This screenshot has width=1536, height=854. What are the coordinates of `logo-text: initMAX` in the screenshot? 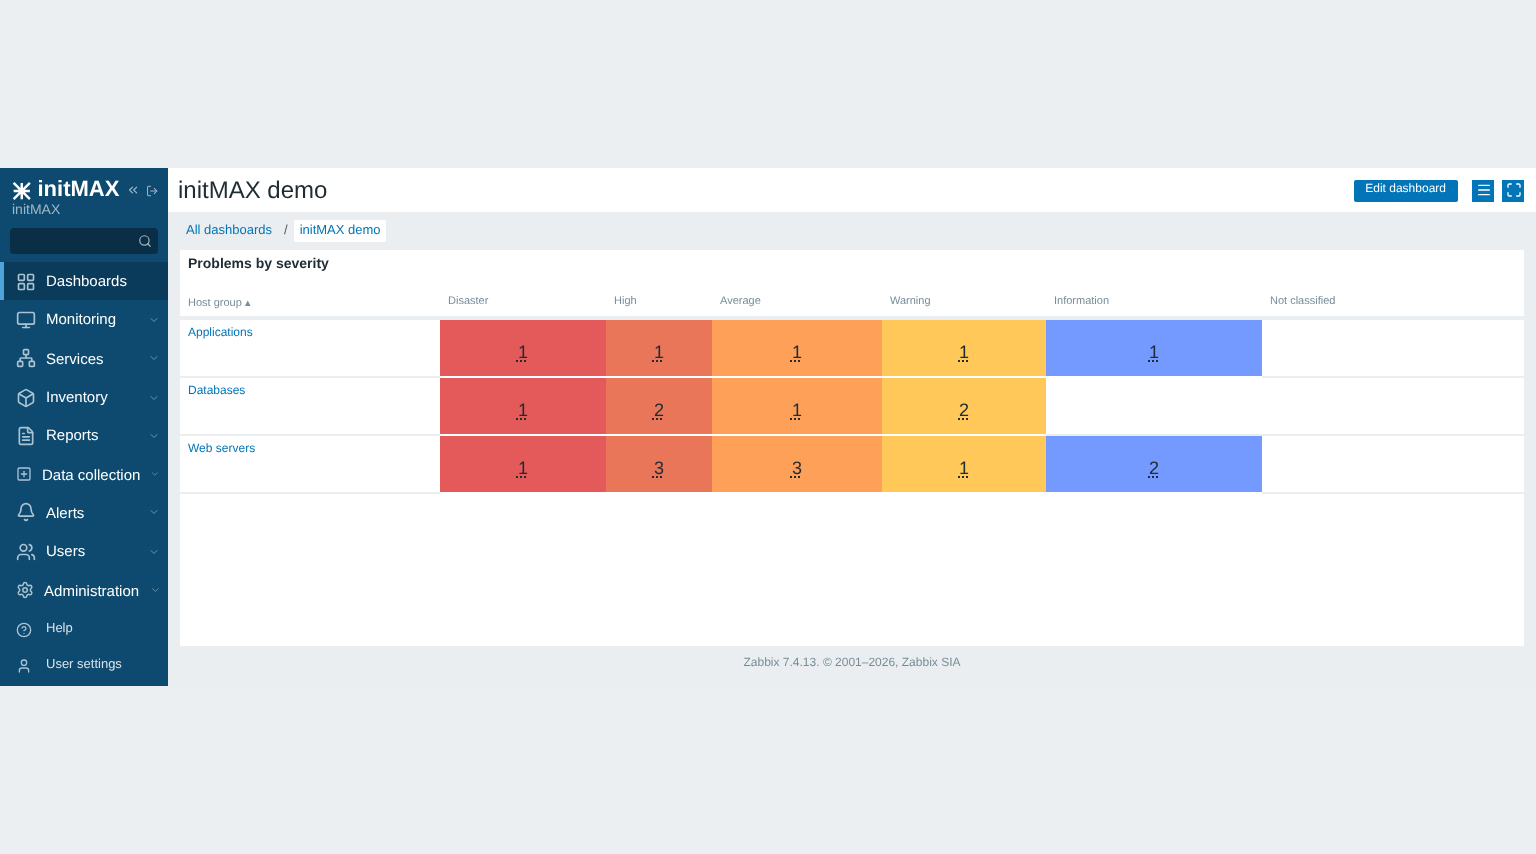 It's located at (78, 190).